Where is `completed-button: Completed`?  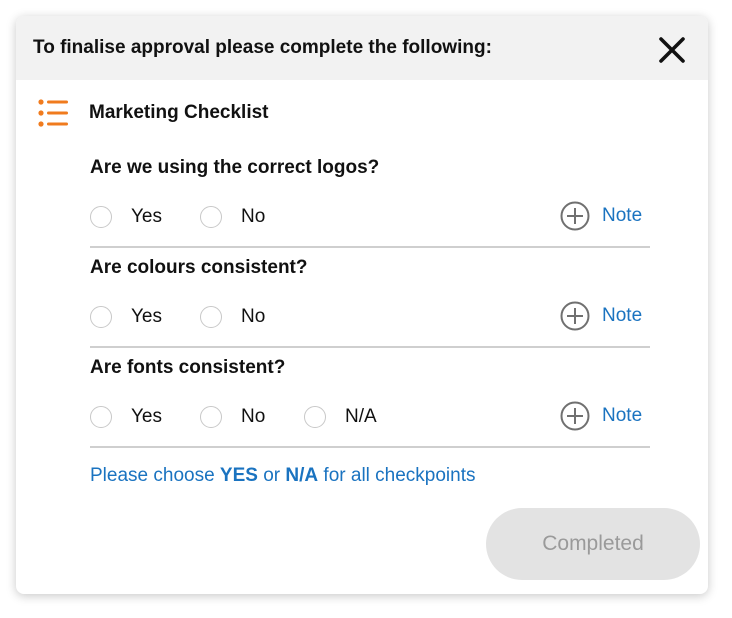 completed-button: Completed is located at coordinates (593, 544).